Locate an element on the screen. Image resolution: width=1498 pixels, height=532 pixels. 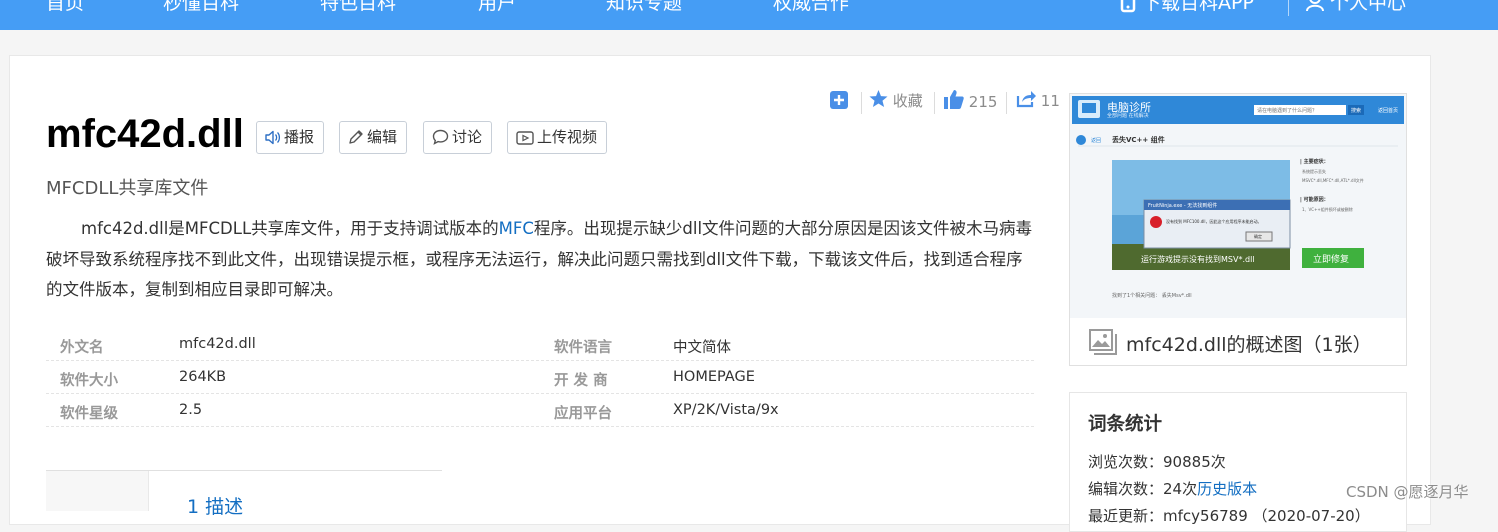
last-update-line: 最近更新：mfcy56789 （2020-07-20） is located at coordinates (1229, 515).